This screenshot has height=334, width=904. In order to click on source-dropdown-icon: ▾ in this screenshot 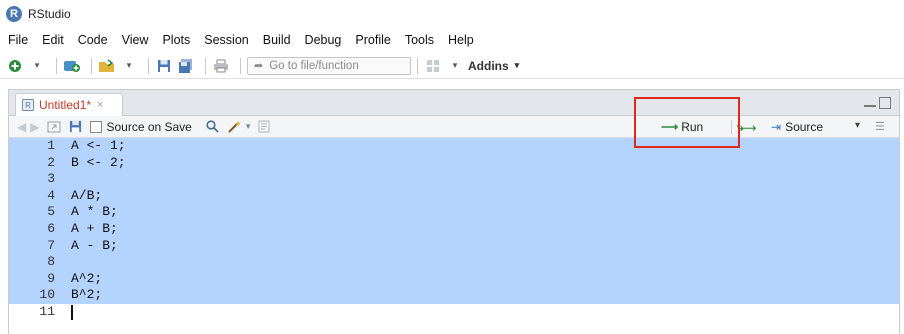, I will do `click(857, 125)`.